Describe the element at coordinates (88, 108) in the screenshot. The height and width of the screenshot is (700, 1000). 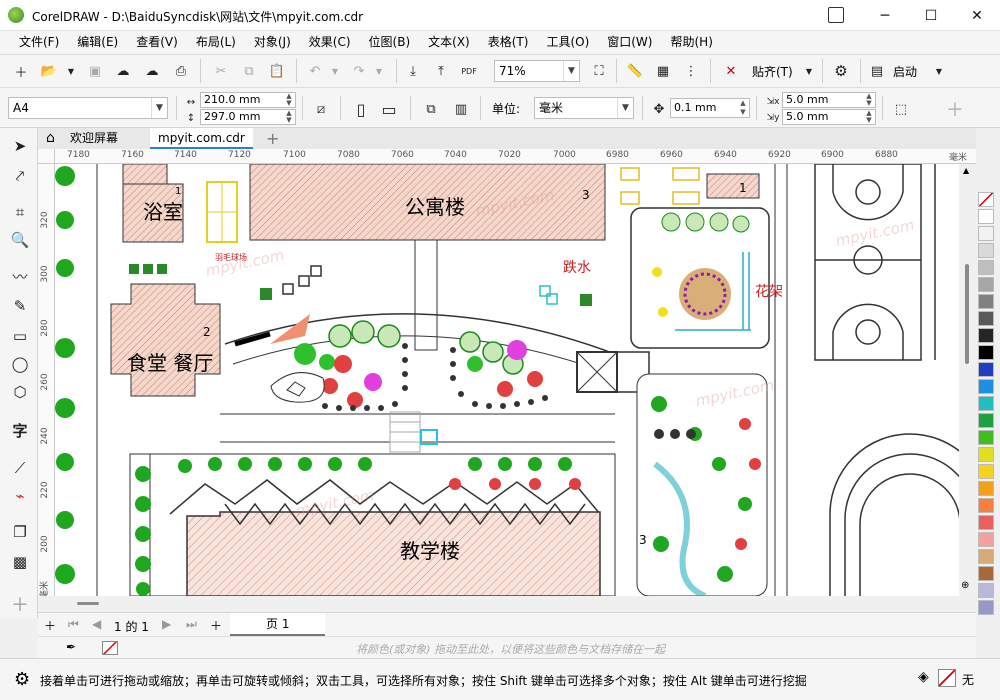
I see `page-size-select: A4 ▼` at that location.